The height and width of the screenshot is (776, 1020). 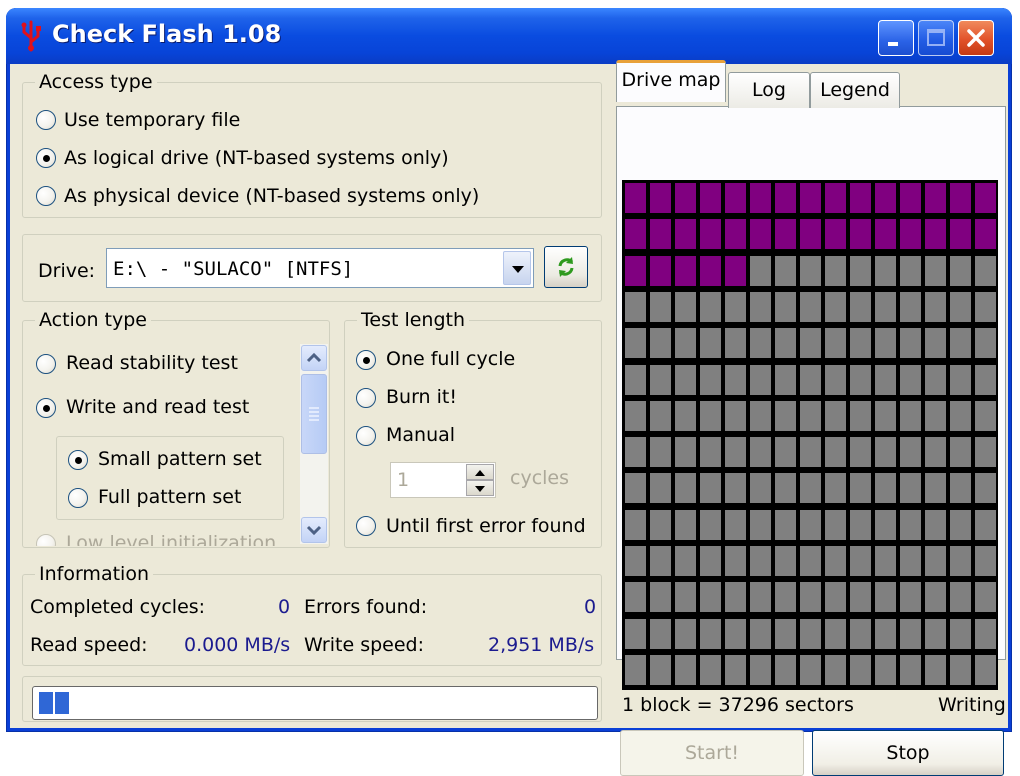 I want to click on until-first-error-label: Until first error found, so click(x=486, y=526).